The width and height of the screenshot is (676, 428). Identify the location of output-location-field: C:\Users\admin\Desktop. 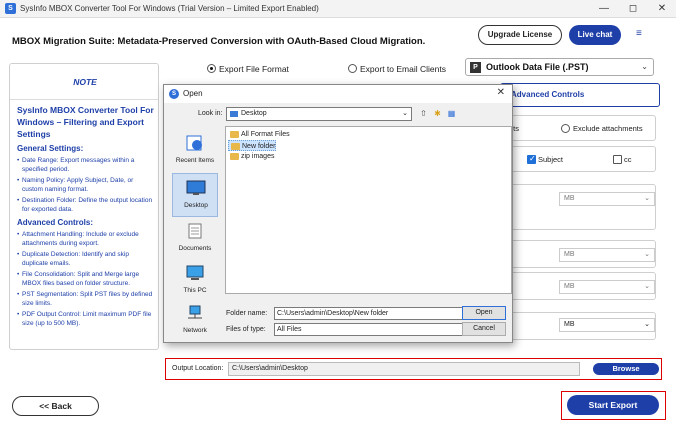
(404, 369).